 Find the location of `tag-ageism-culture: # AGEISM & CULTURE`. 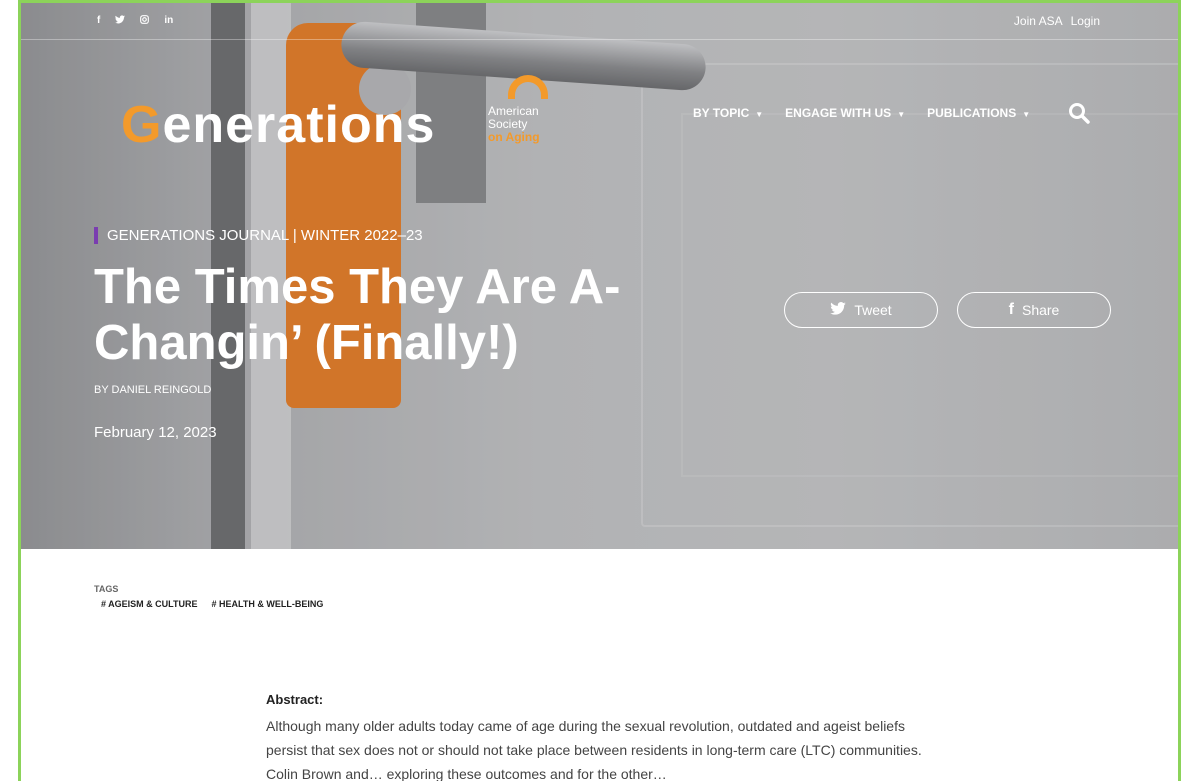

tag-ageism-culture: # AGEISM & CULTURE is located at coordinates (149, 604).